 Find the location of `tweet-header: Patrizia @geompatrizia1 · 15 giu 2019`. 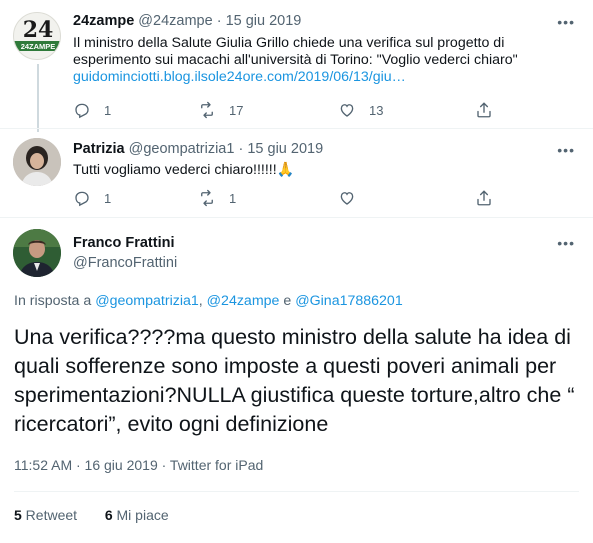

tweet-header: Patrizia @geompatrizia1 · 15 giu 2019 is located at coordinates (198, 149).